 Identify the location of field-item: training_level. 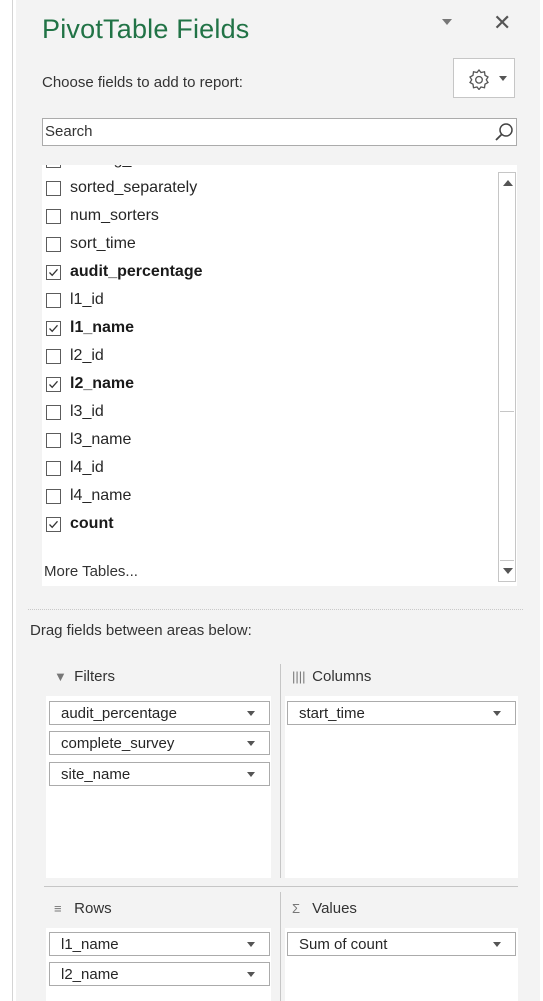
(262, 170).